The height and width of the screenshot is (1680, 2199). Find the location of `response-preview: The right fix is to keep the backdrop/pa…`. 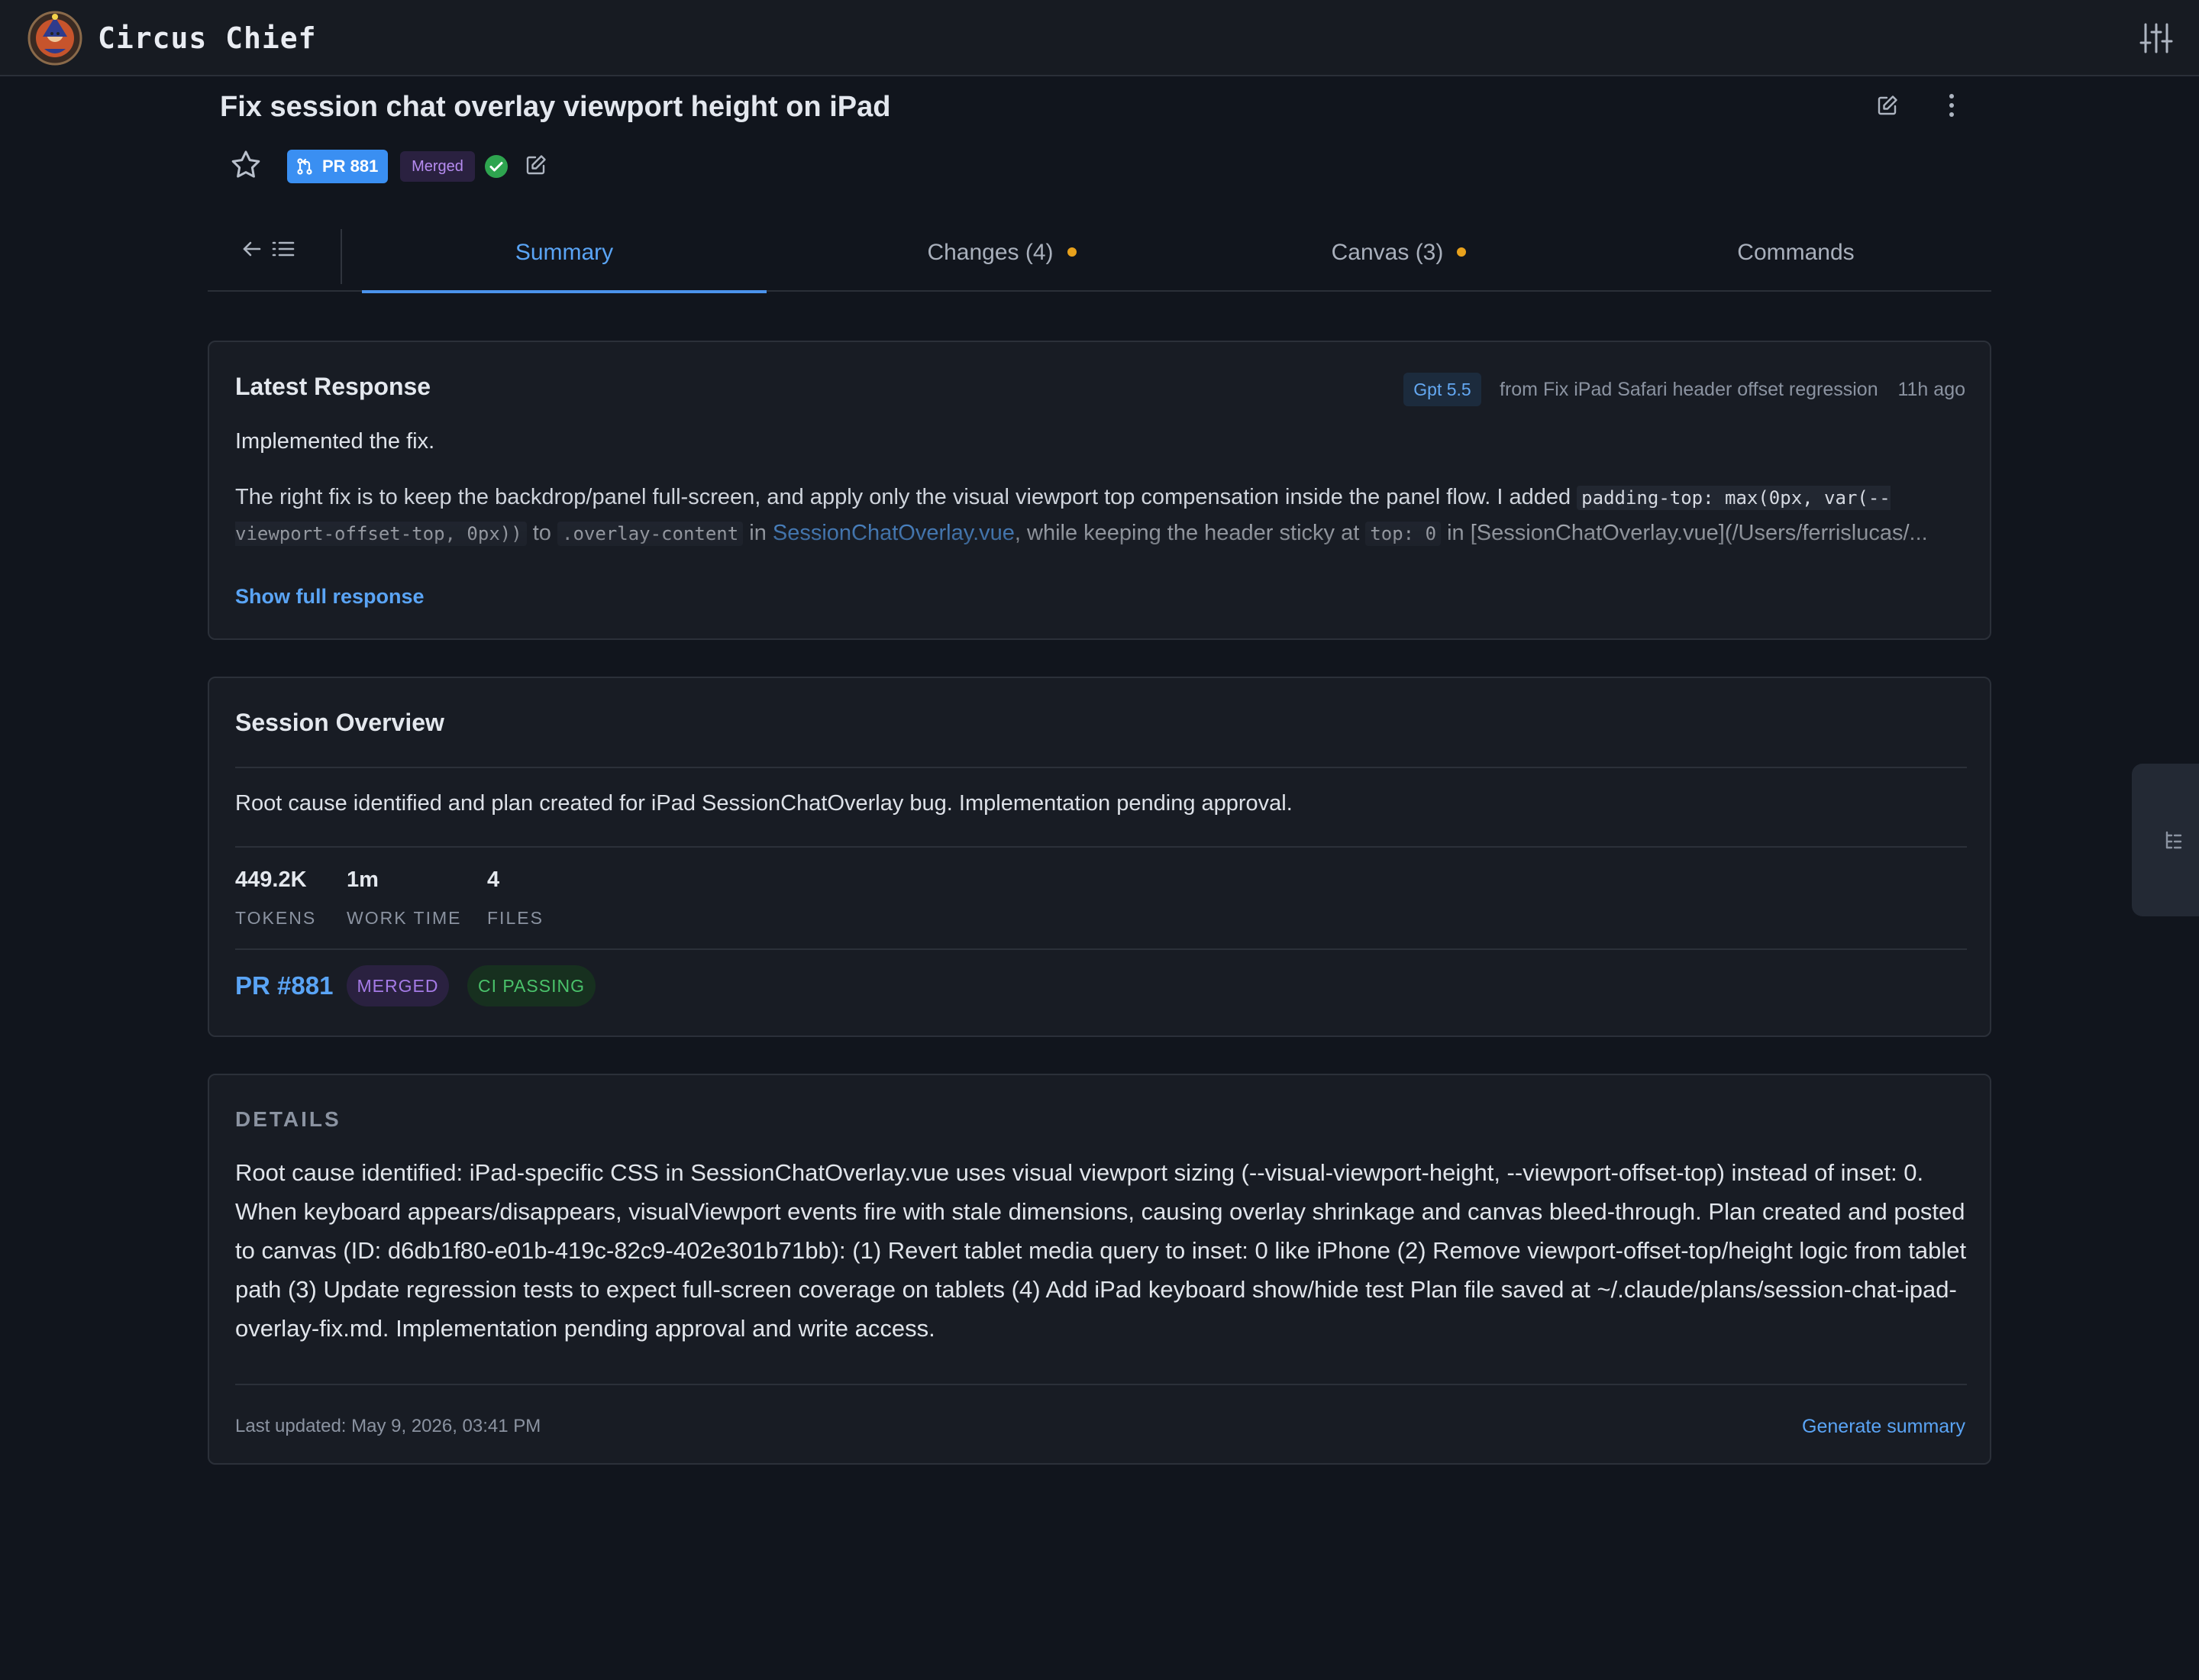

response-preview: The right fix is to keep the backdrop/pa… is located at coordinates (1103, 518).